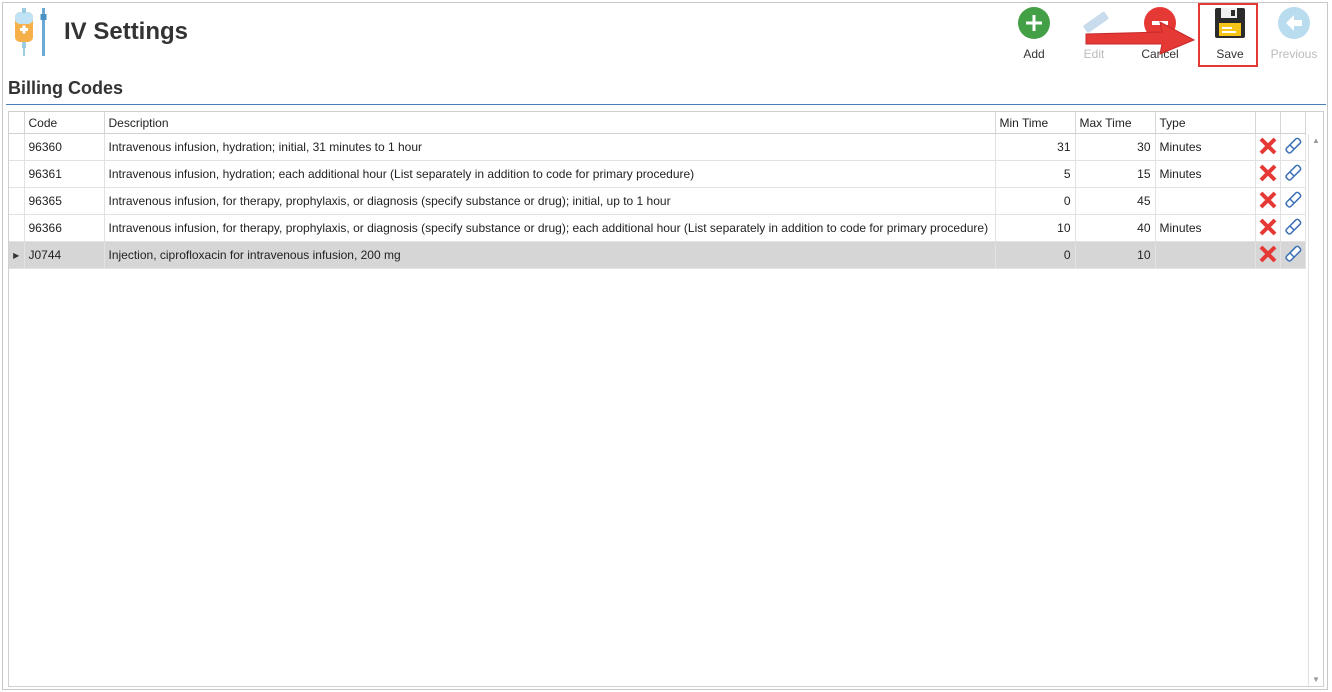  Describe the element at coordinates (17, 123) in the screenshot. I see `indicator-header` at that location.